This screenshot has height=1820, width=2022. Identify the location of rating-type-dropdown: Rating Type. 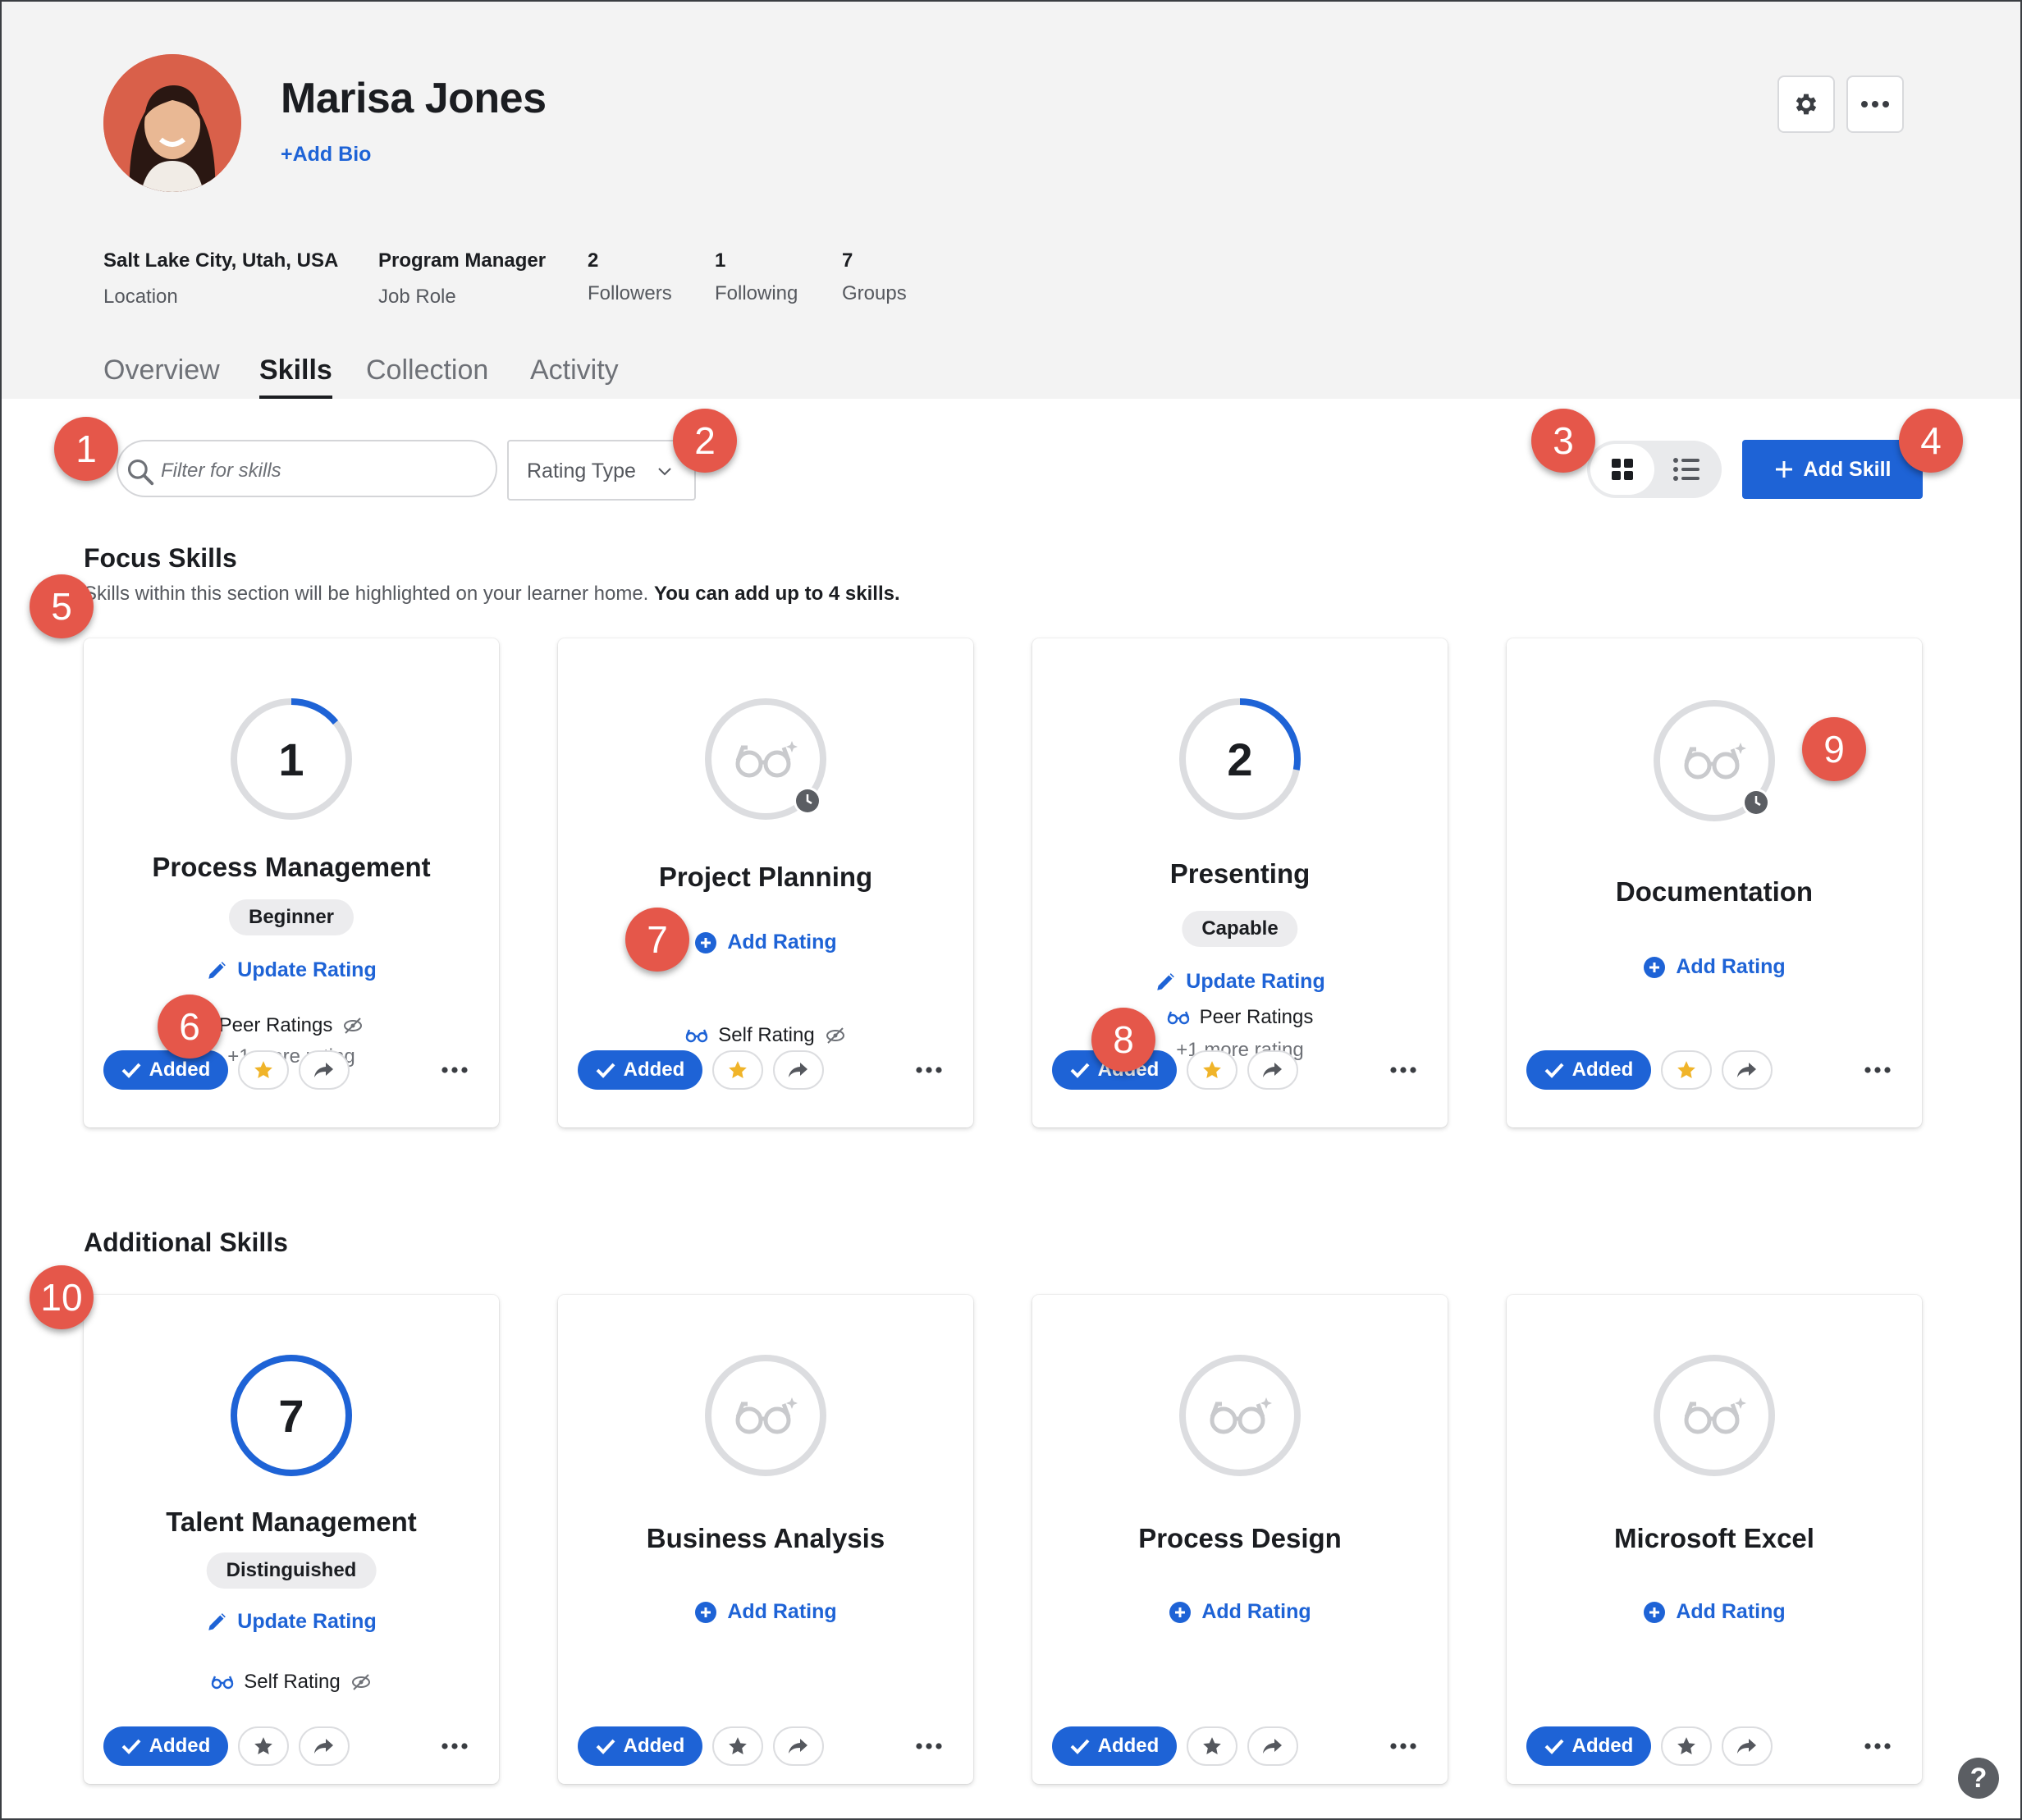
(601, 470).